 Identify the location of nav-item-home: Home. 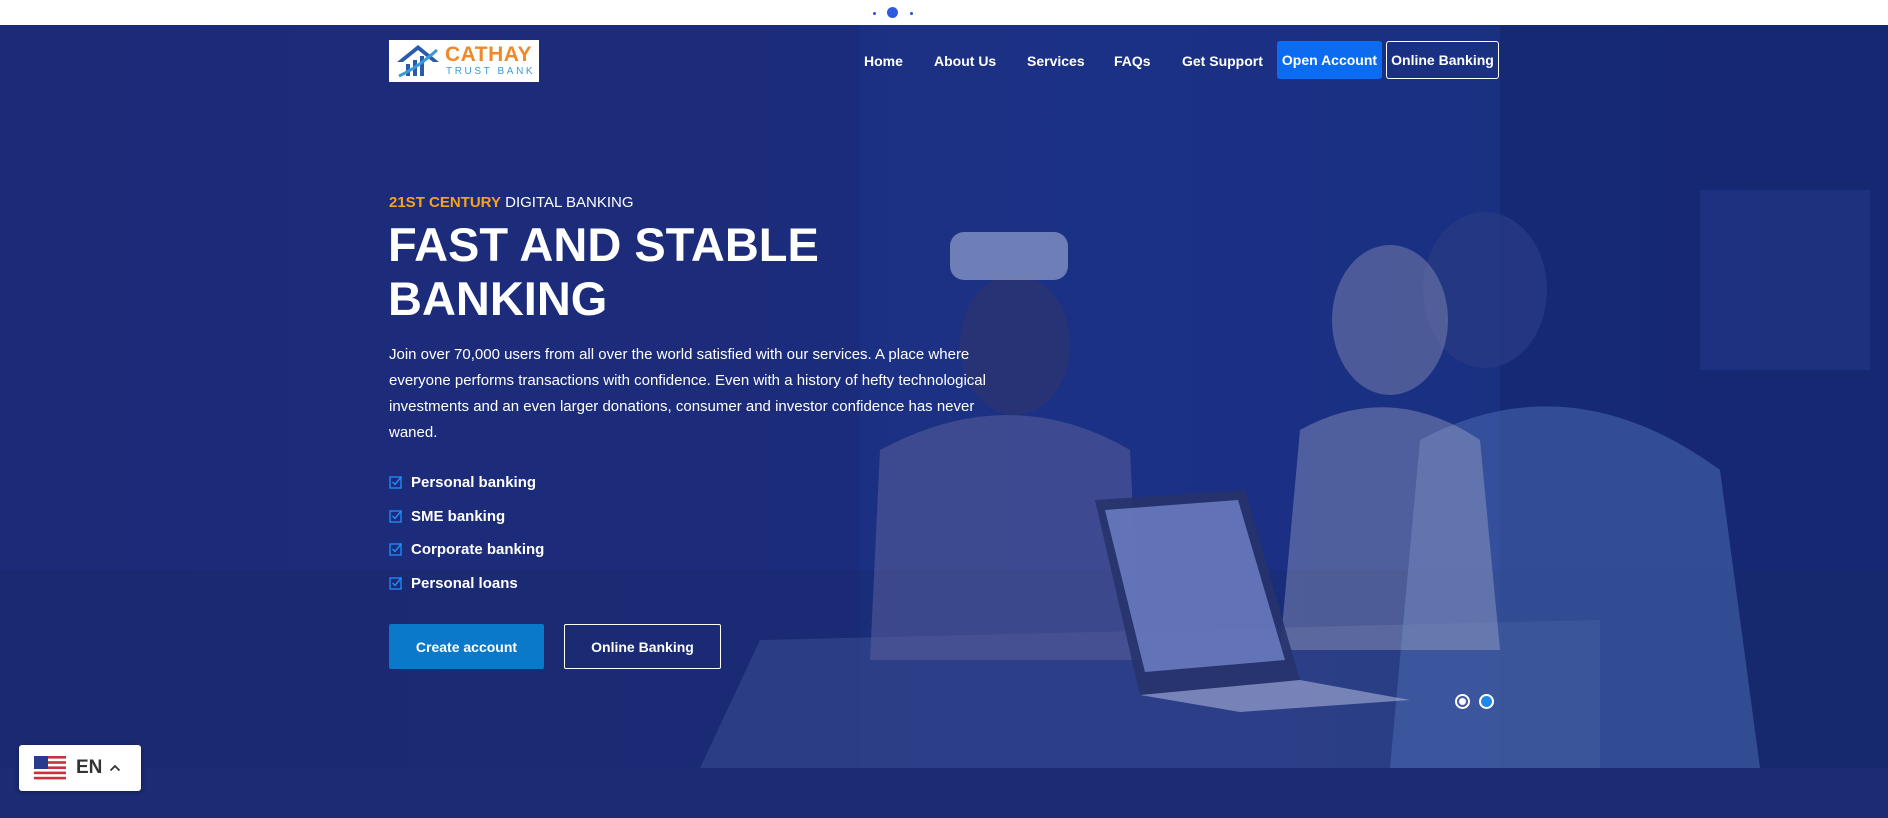
(883, 60).